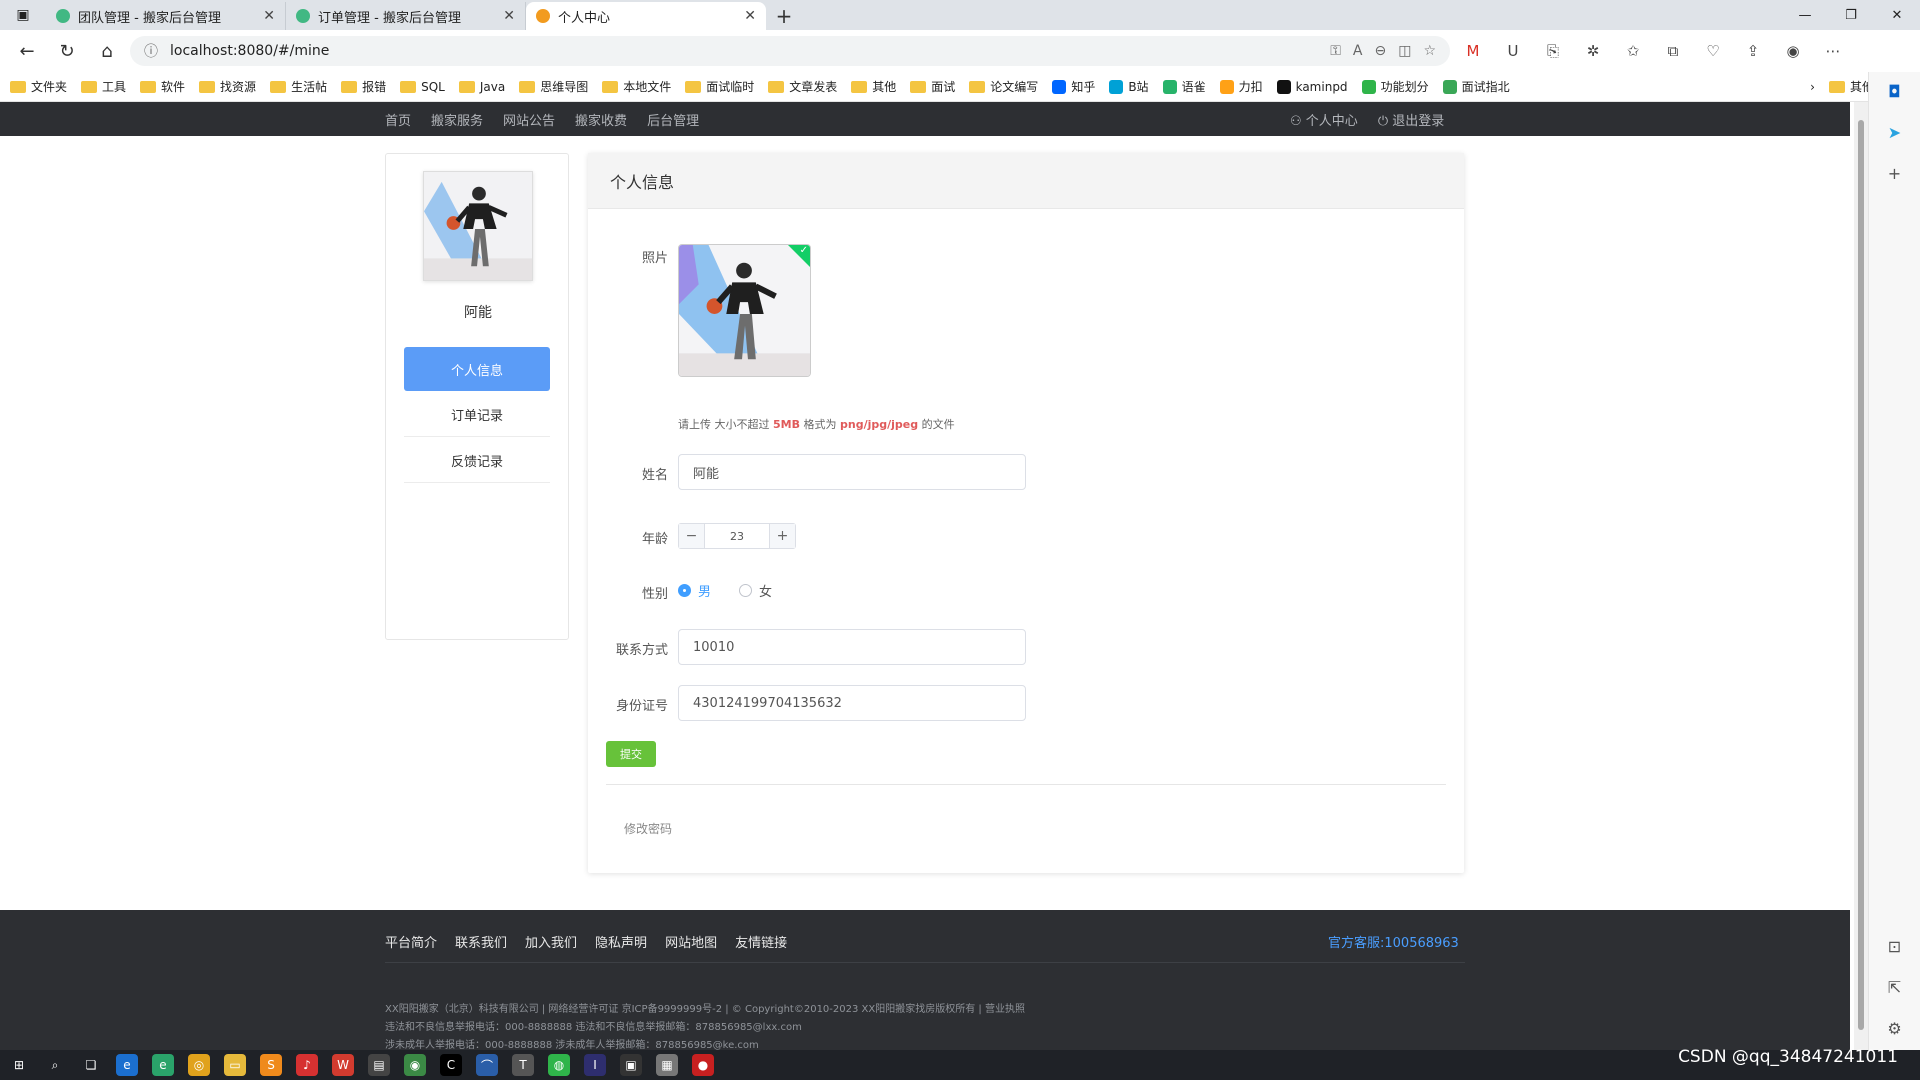 The width and height of the screenshot is (1920, 1080). What do you see at coordinates (761, 941) in the screenshot?
I see `footer-link-friends: 友情链接` at bounding box center [761, 941].